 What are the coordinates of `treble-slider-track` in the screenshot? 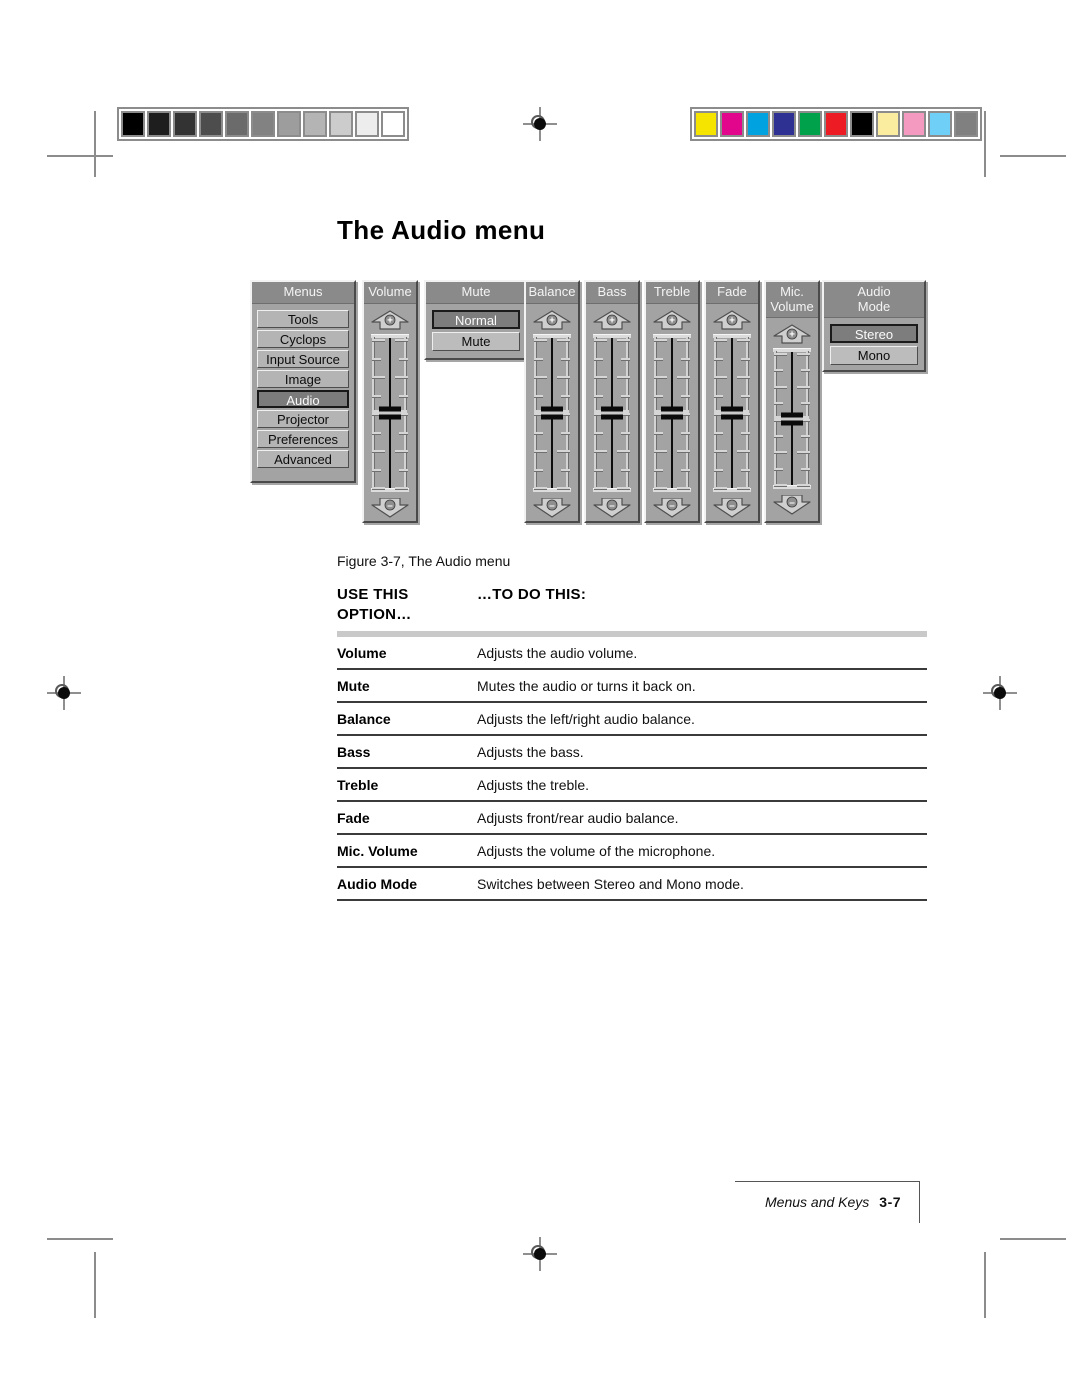 It's located at (672, 413).